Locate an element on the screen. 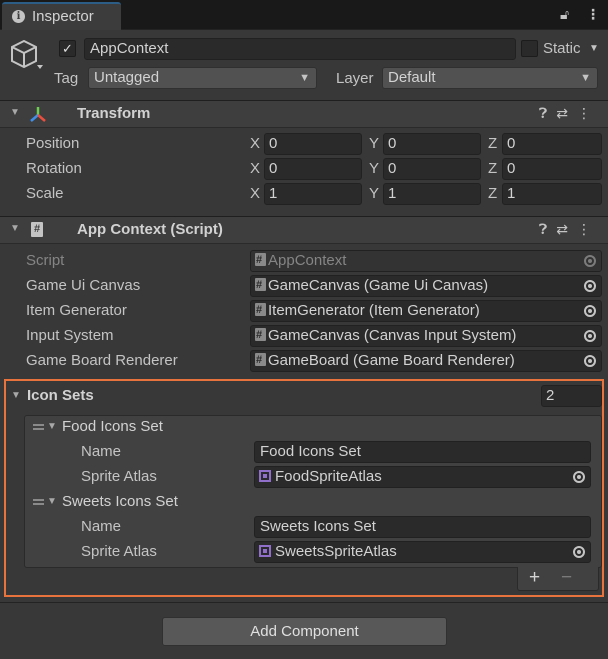  game-ui-canvas-value: GameCanvas (Game Ui Canvas) is located at coordinates (378, 285).